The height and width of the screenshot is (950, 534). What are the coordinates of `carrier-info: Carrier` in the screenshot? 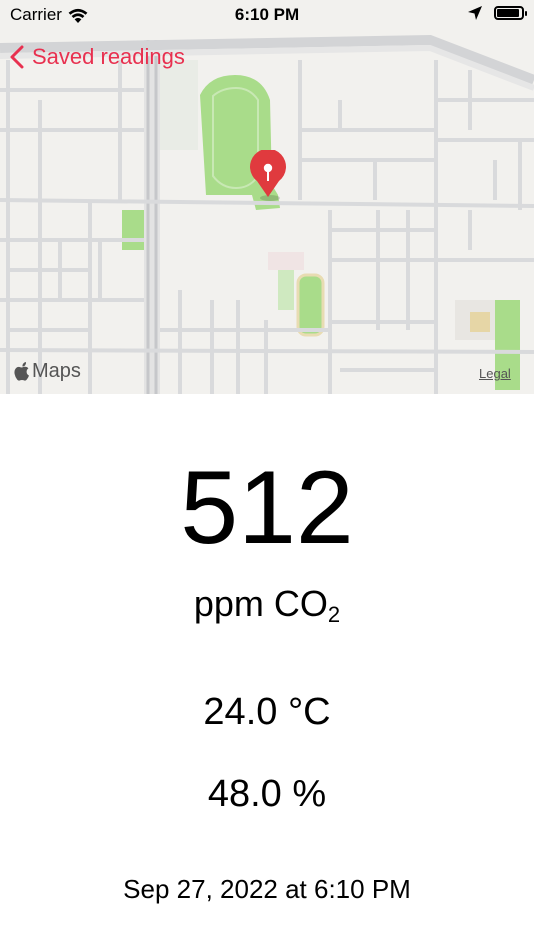 It's located at (49, 15).